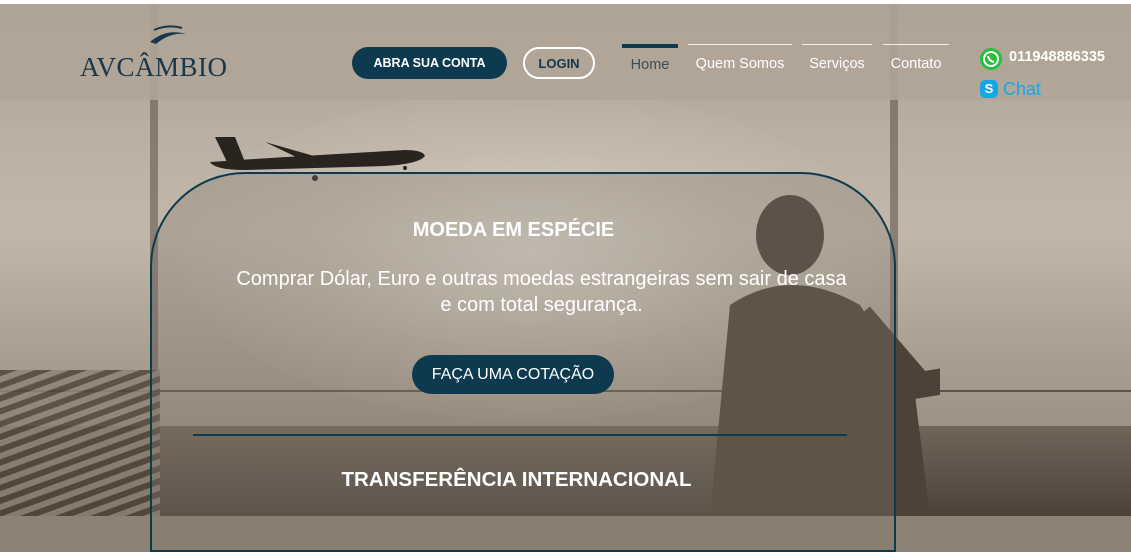 This screenshot has width=1131, height=552. Describe the element at coordinates (989, 89) in the screenshot. I see `skype-icon: S` at that location.